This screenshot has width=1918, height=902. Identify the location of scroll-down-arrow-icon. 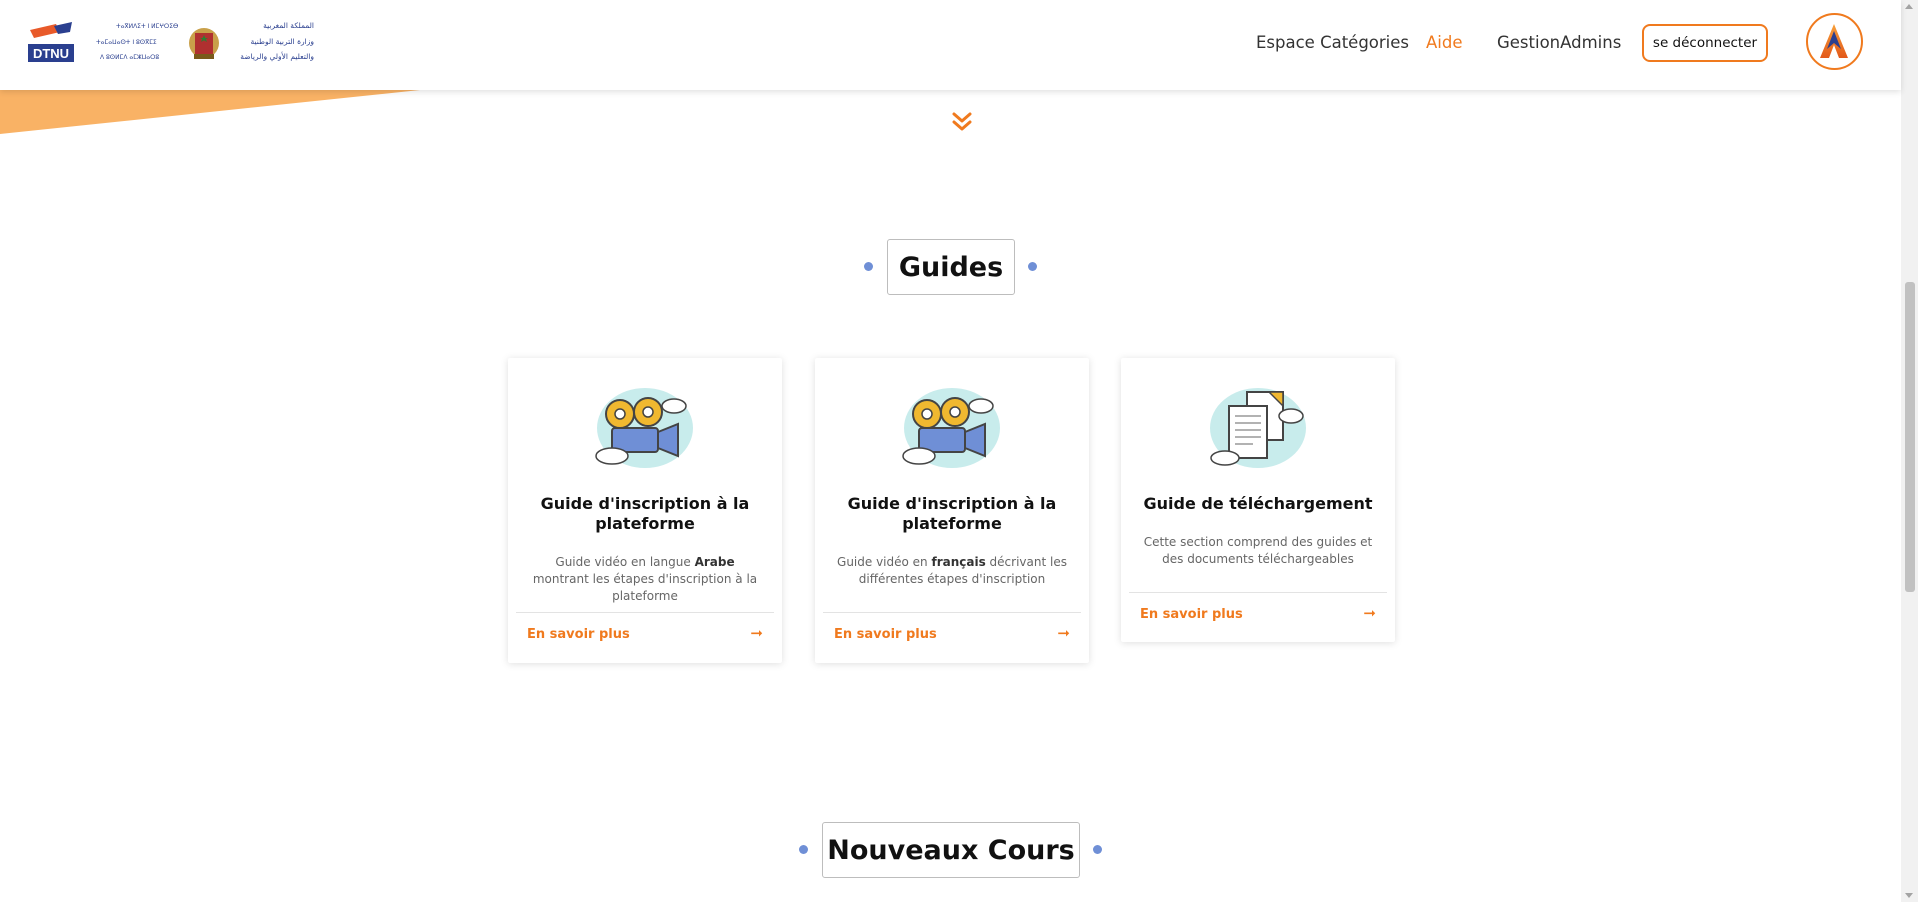
(1909, 895).